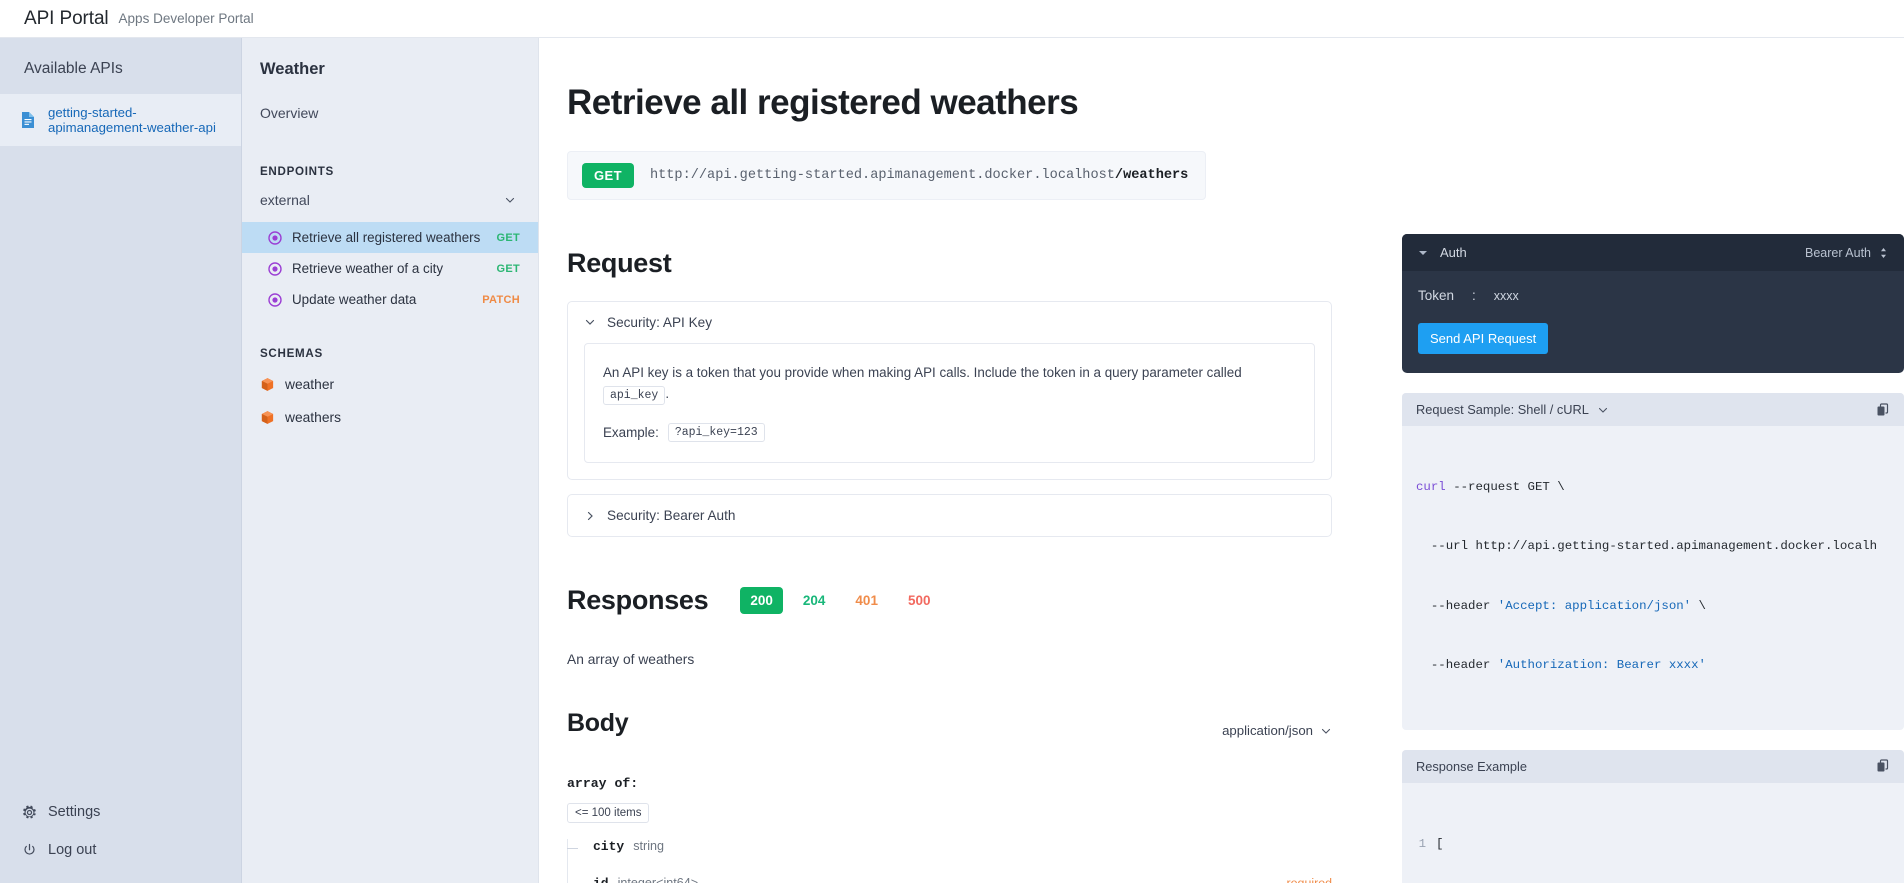 The width and height of the screenshot is (1904, 883). What do you see at coordinates (761, 601) in the screenshot?
I see `response-tab-200: 200` at bounding box center [761, 601].